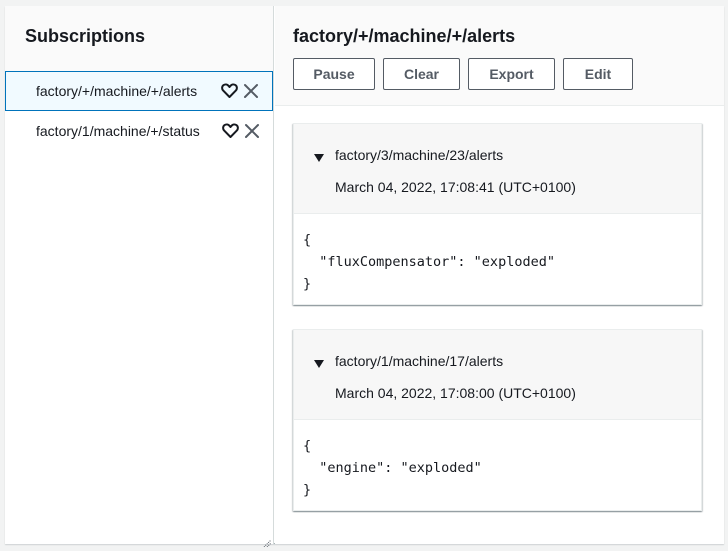 Image resolution: width=728 pixels, height=551 pixels. Describe the element at coordinates (511, 74) in the screenshot. I see `export-button: Export` at that location.